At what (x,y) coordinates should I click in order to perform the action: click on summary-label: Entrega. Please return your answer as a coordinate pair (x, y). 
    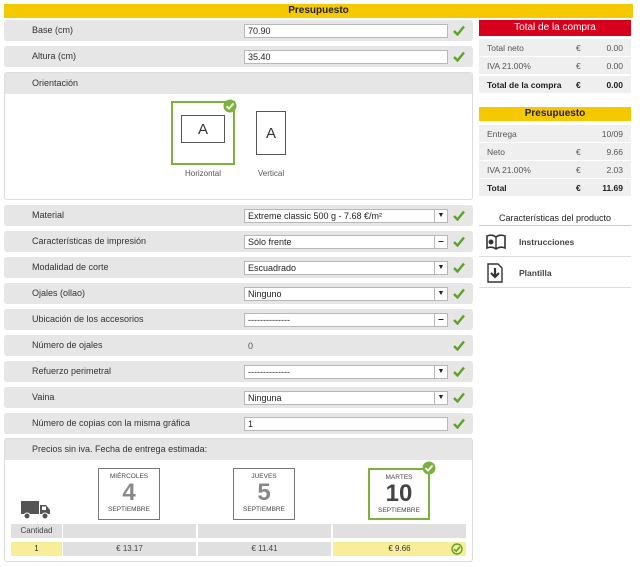
    Looking at the image, I should click on (502, 134).